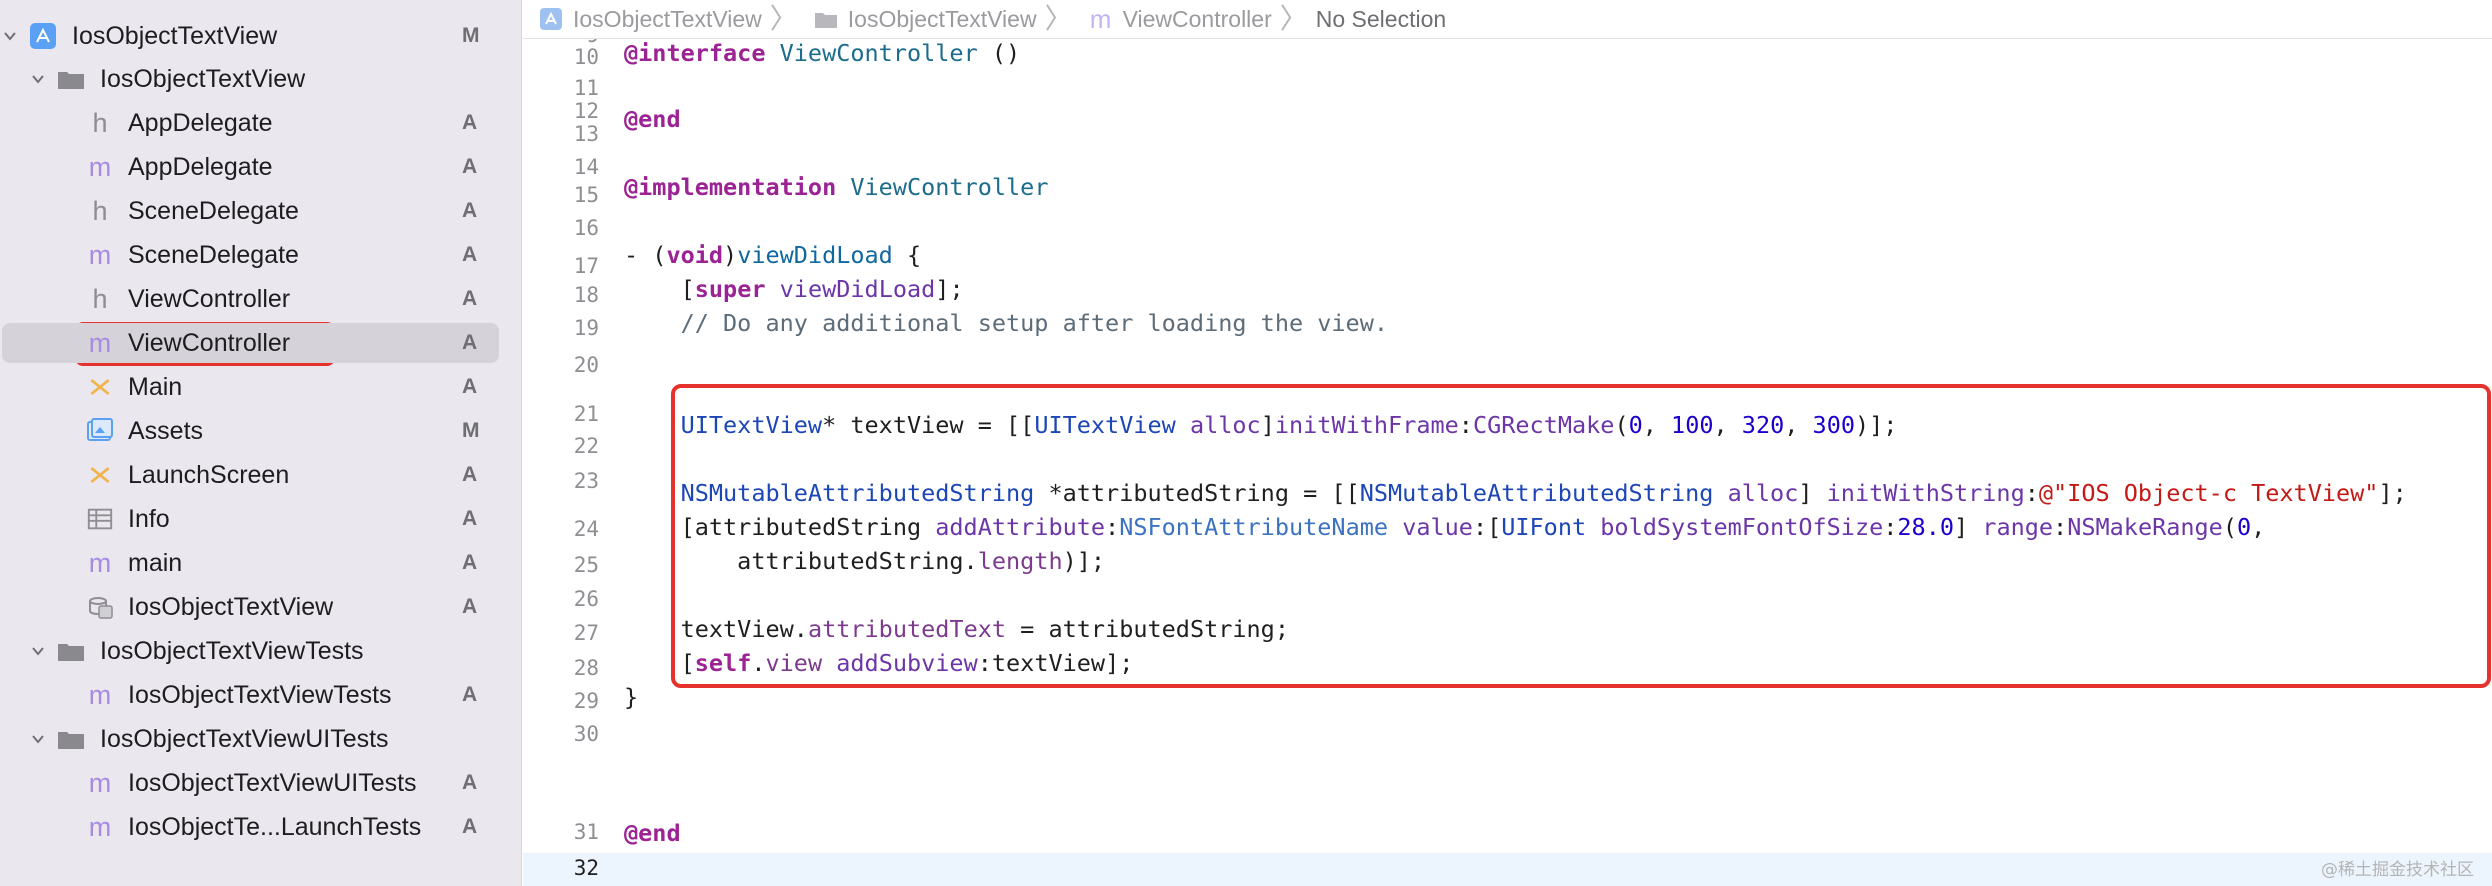 The height and width of the screenshot is (886, 2492). I want to click on nav-row-file-selected: m ViewController A, so click(261, 343).